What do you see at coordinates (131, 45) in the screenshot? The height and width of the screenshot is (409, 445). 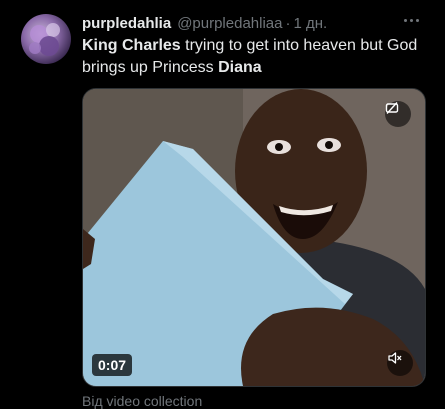 I see `tweet-text-bold-1: King Charles` at bounding box center [131, 45].